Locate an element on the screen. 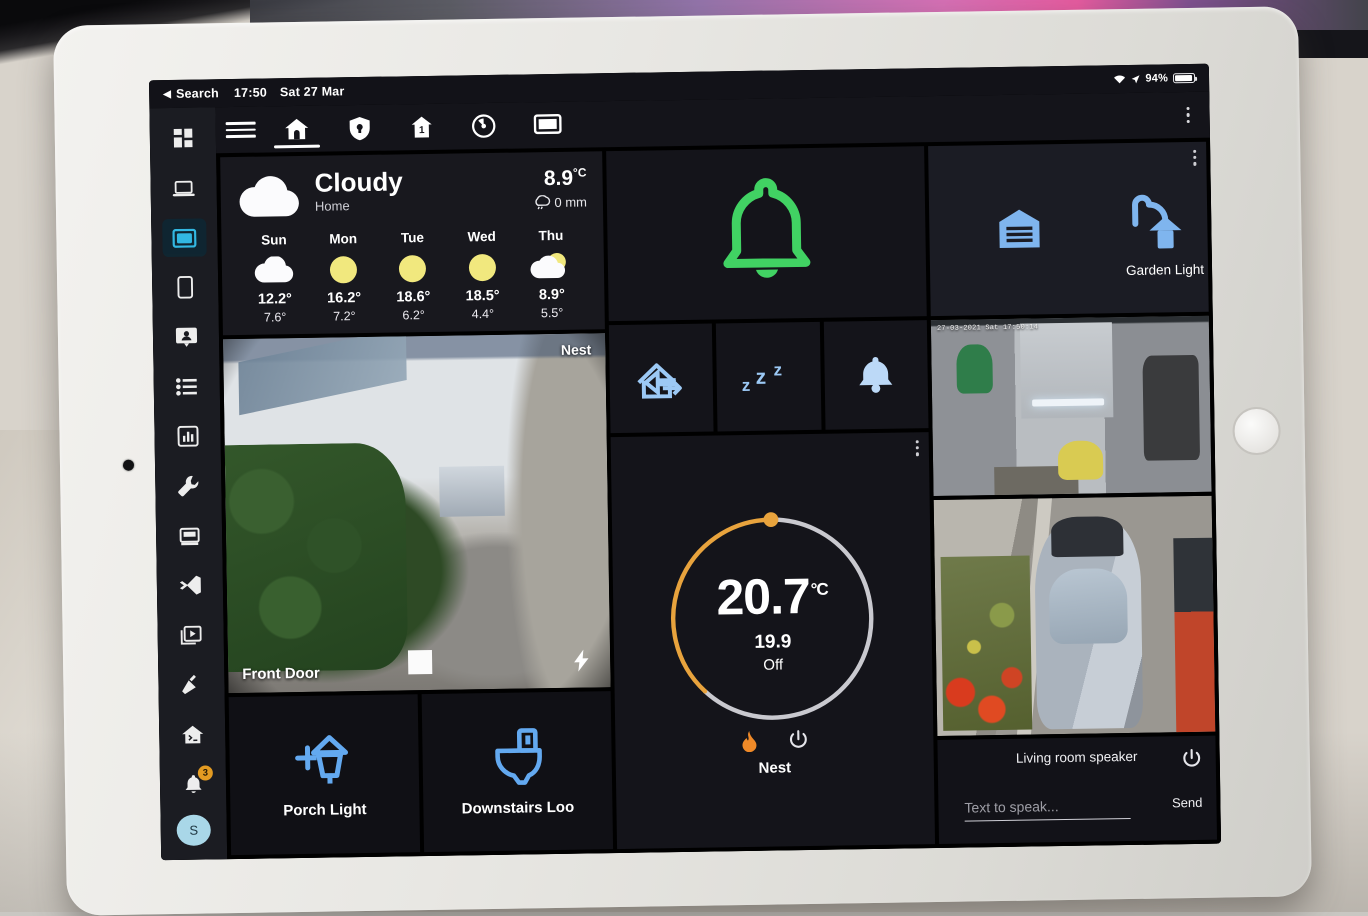 The height and width of the screenshot is (916, 1368). snapshot-square-icon is located at coordinates (419, 662).